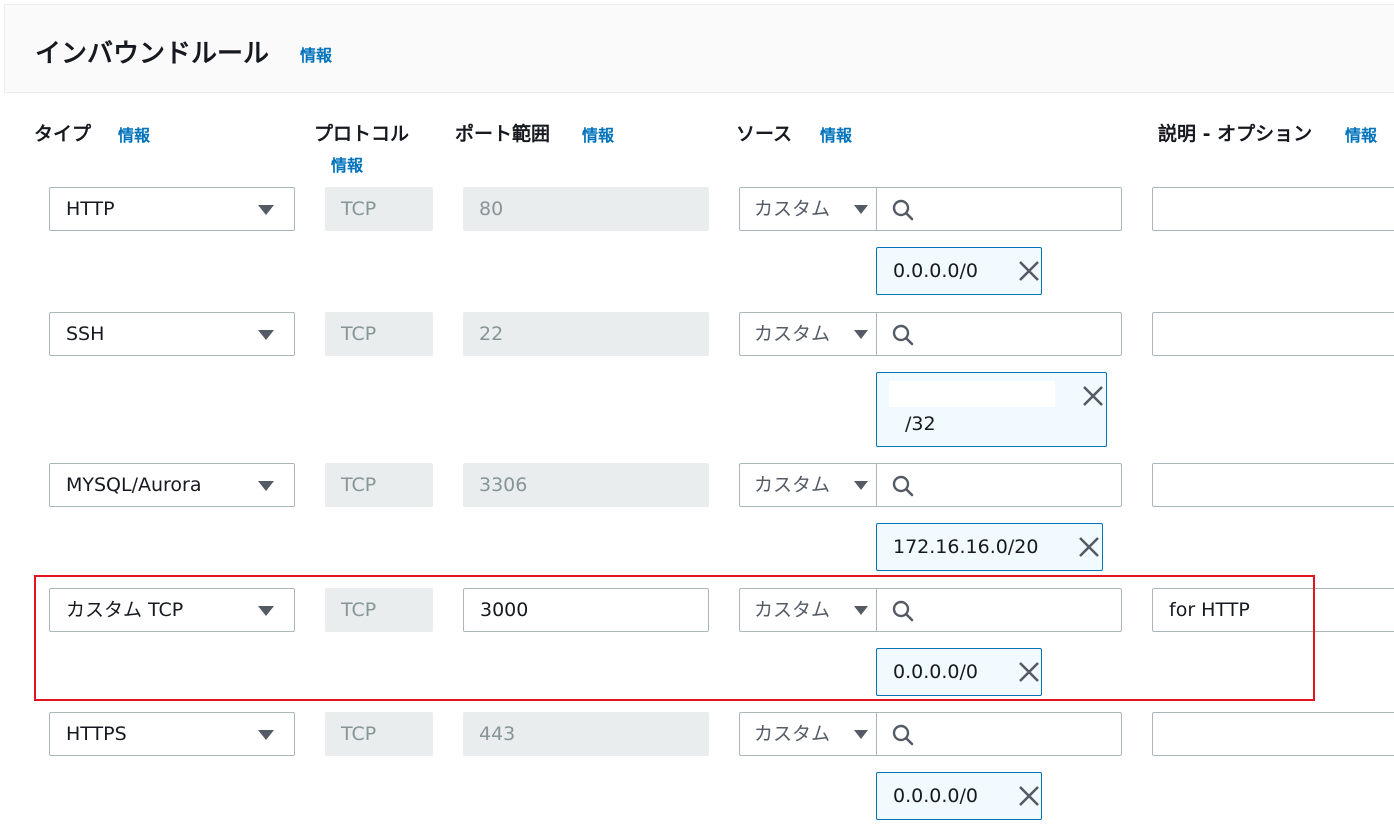 This screenshot has width=1394, height=833. Describe the element at coordinates (836, 134) in the screenshot. I see `source-info-link: 情報` at that location.